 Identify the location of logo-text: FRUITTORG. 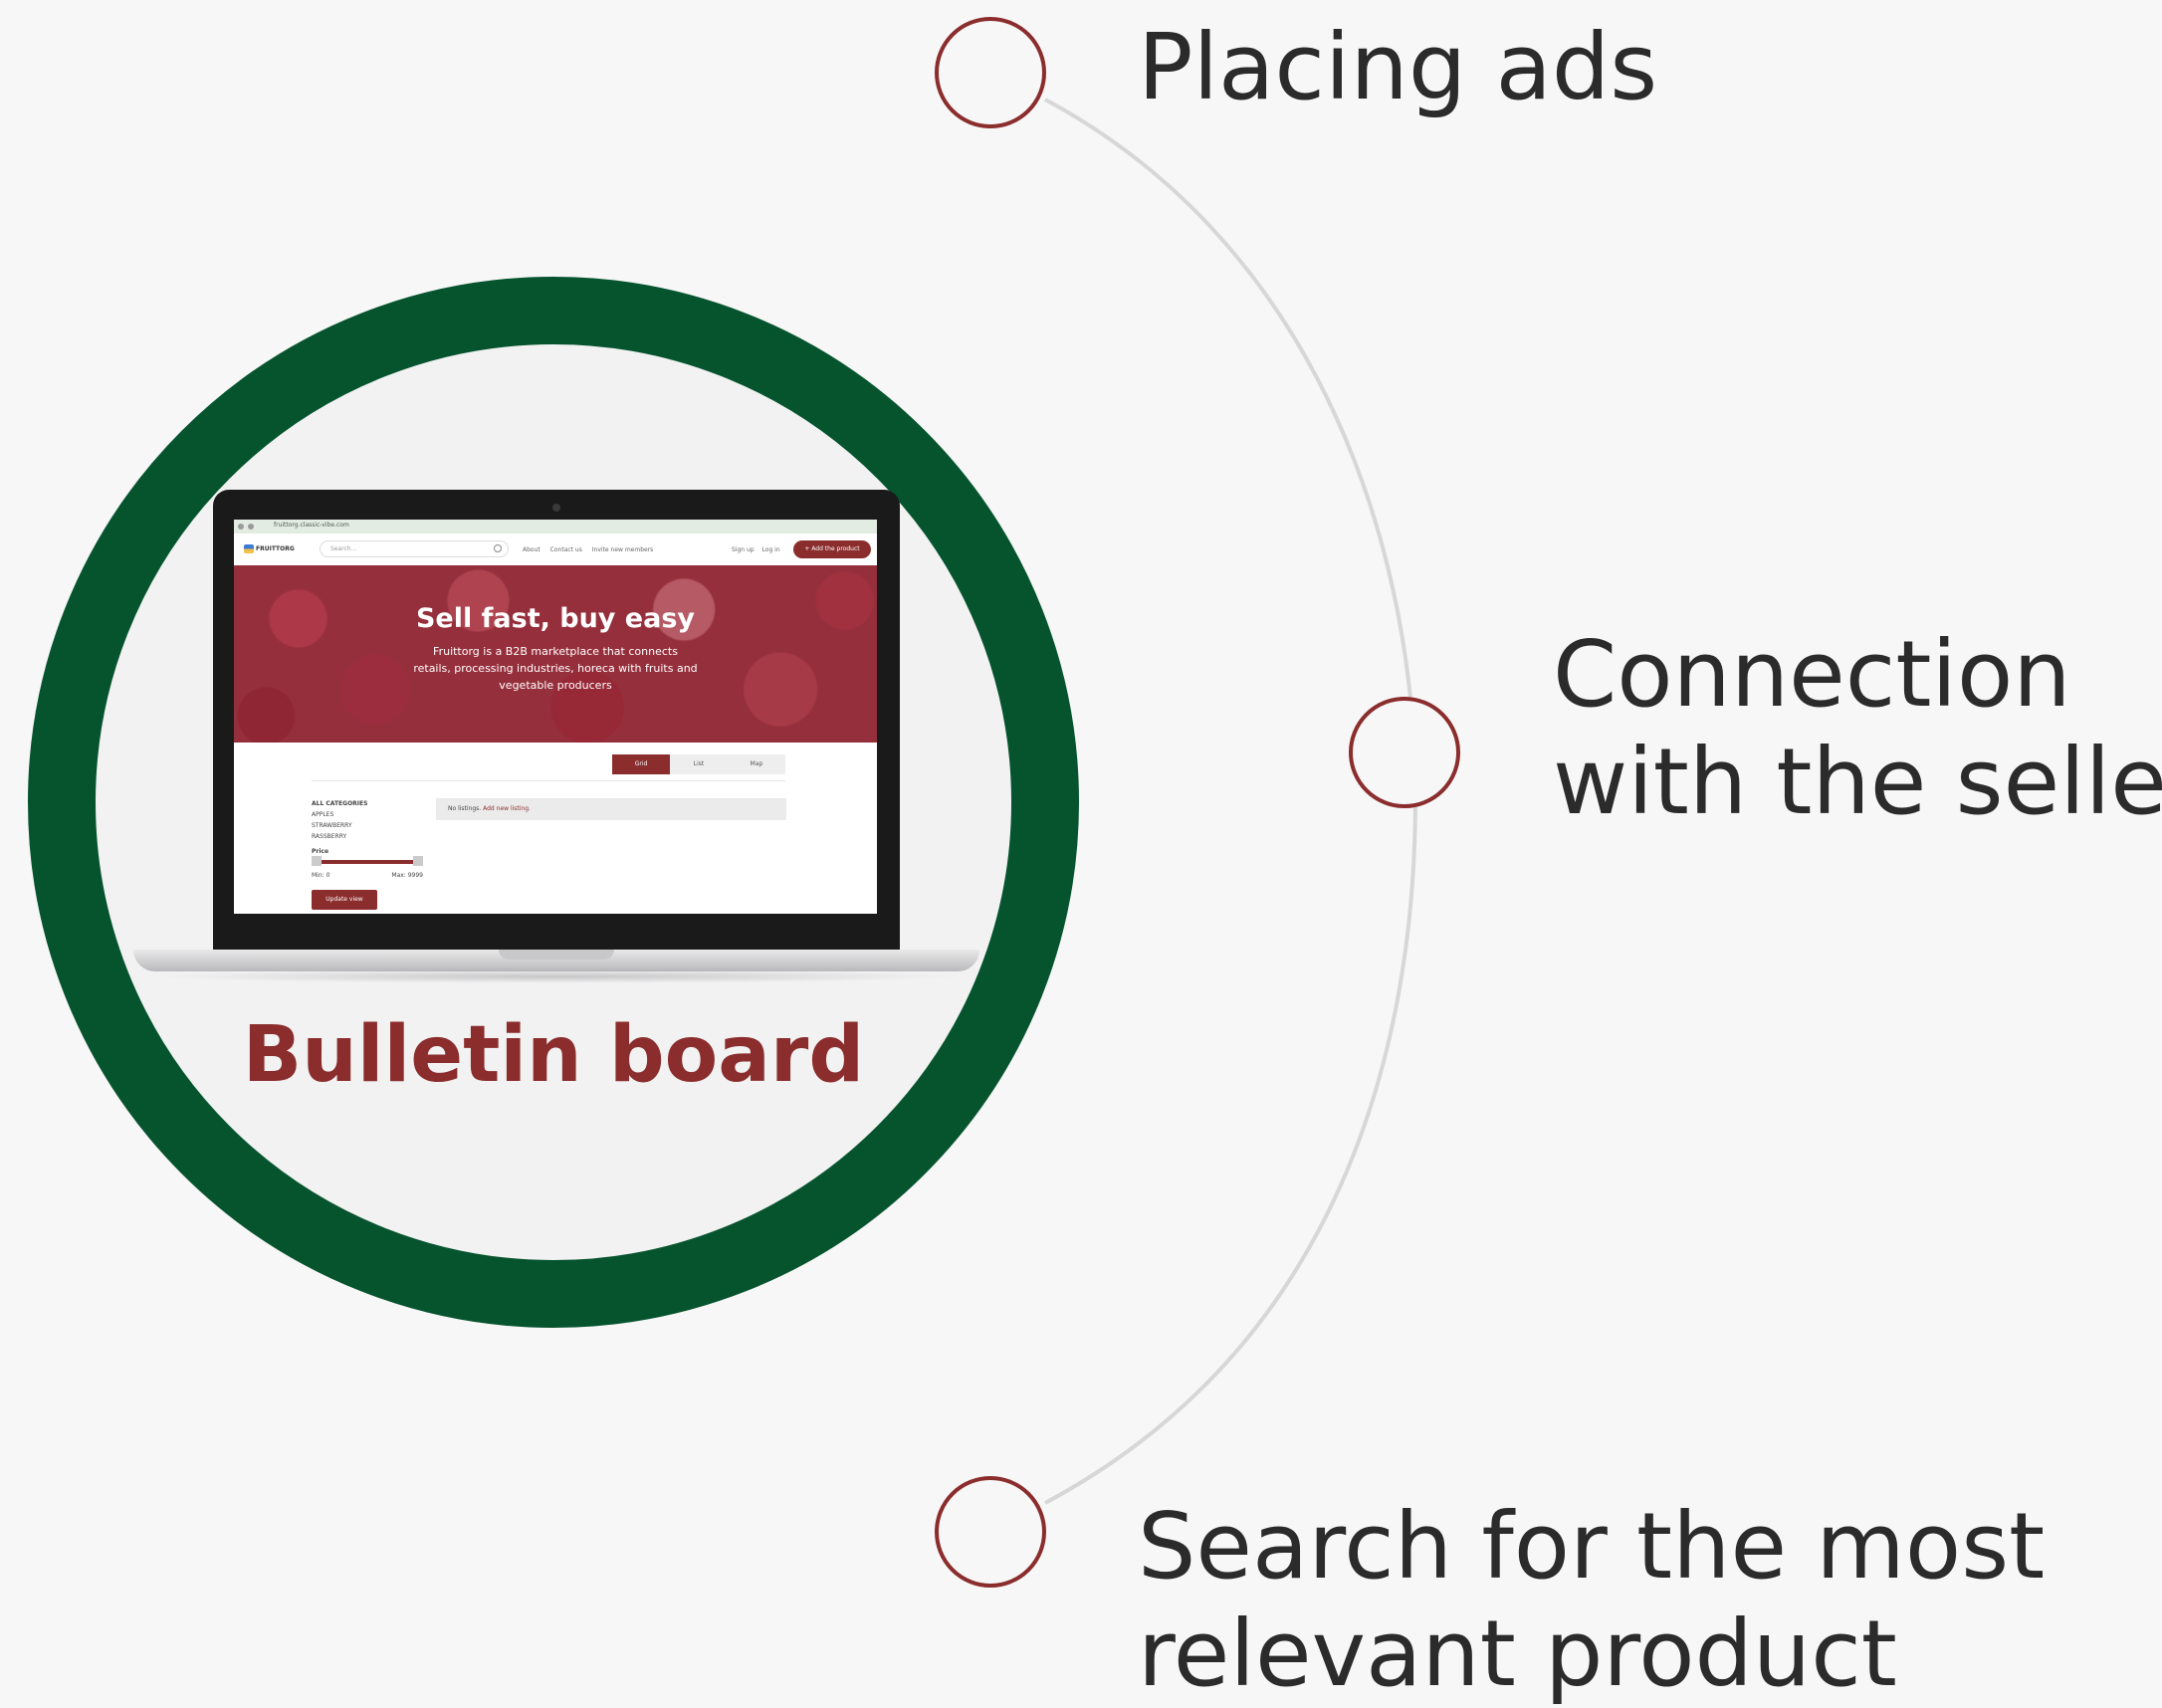
(275, 549).